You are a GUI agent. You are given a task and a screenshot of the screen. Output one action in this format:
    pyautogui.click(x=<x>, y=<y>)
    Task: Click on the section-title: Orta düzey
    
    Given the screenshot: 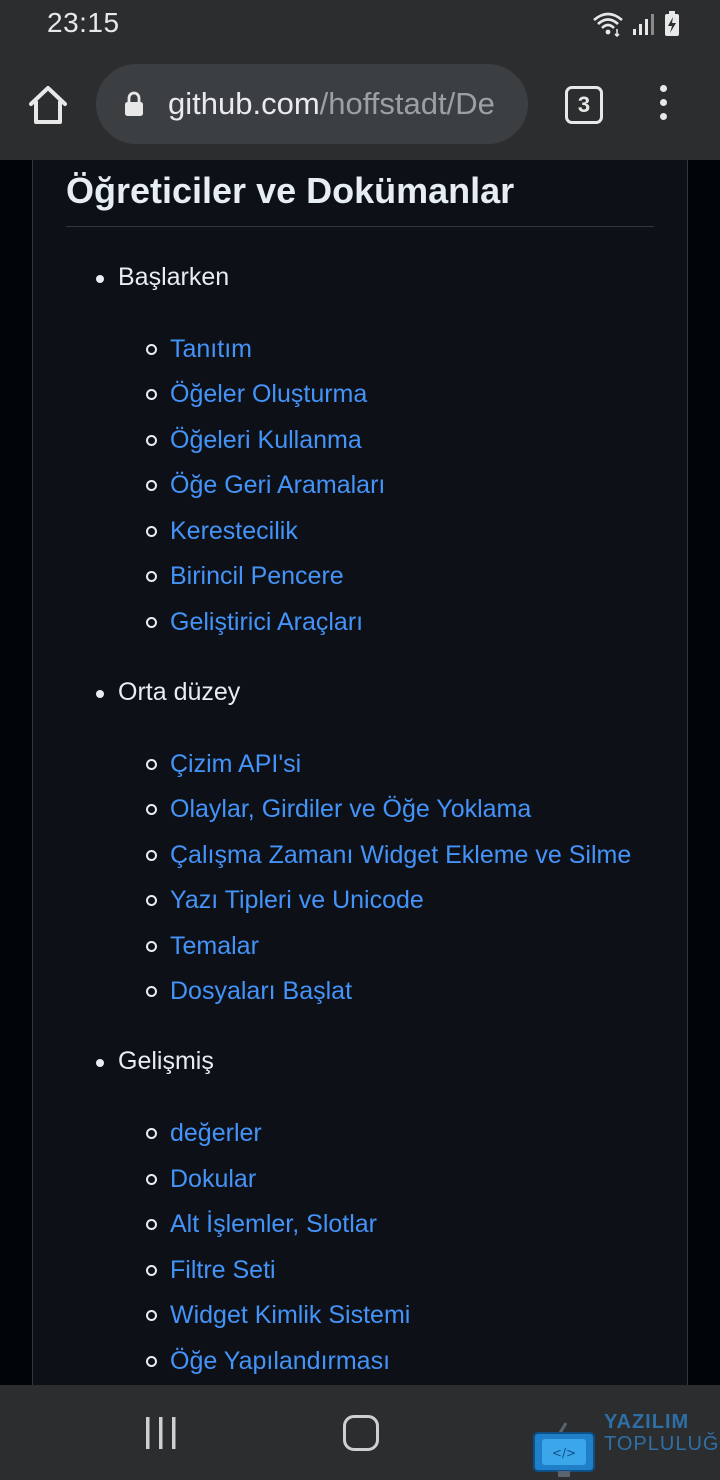 What is the action you would take?
    pyautogui.click(x=179, y=692)
    